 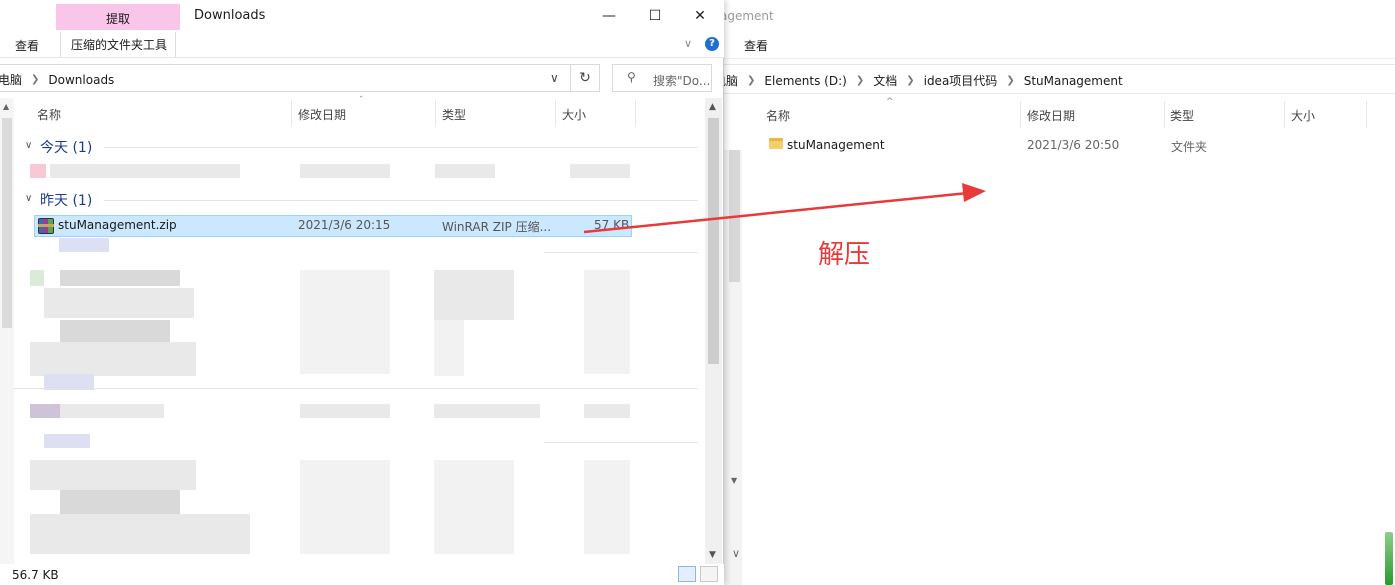 I want to click on crumb-downloads: Downloads, so click(x=81, y=80).